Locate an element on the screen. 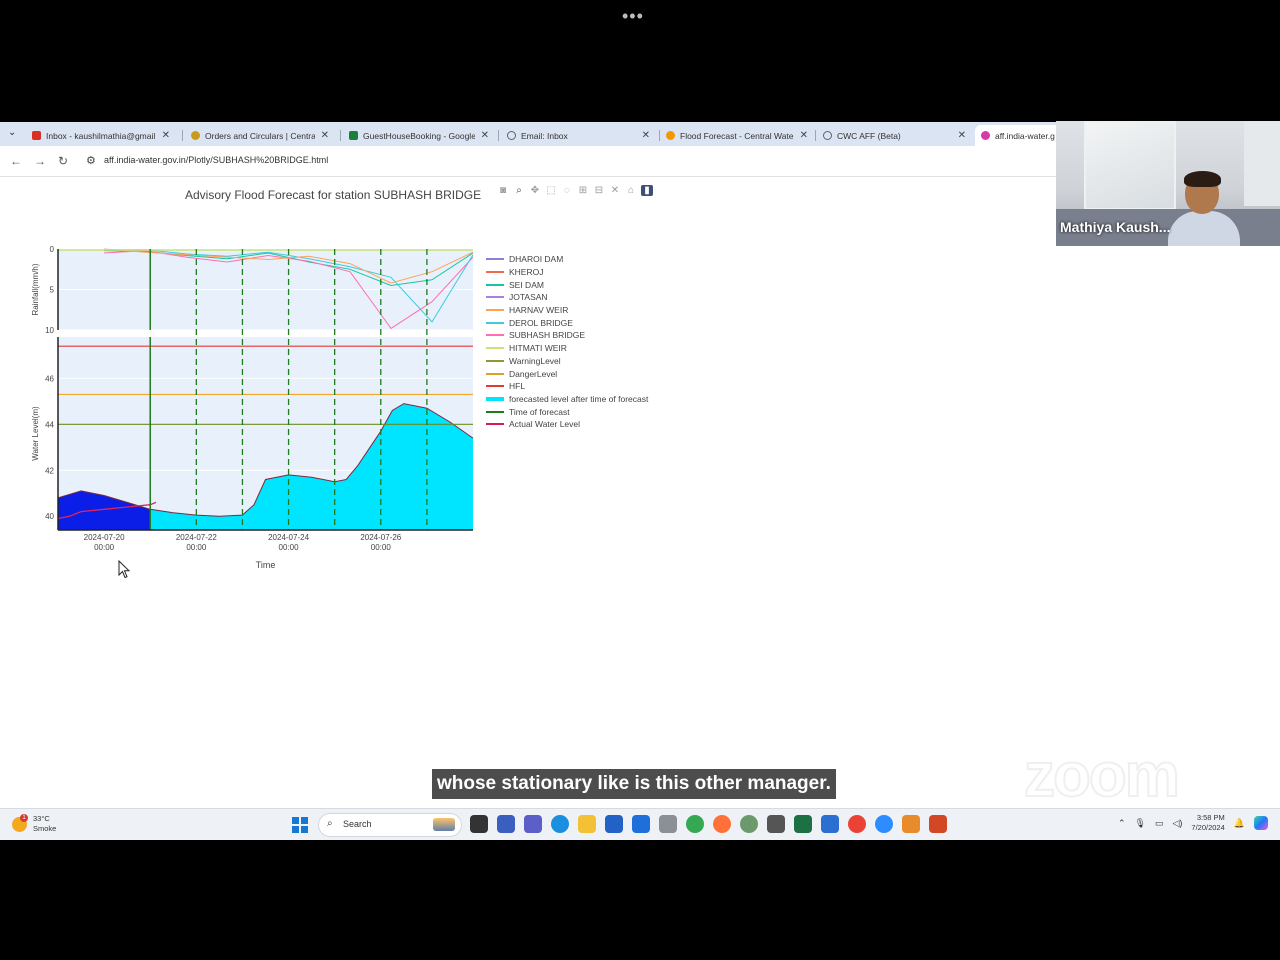  firefox-icon is located at coordinates (722, 824).